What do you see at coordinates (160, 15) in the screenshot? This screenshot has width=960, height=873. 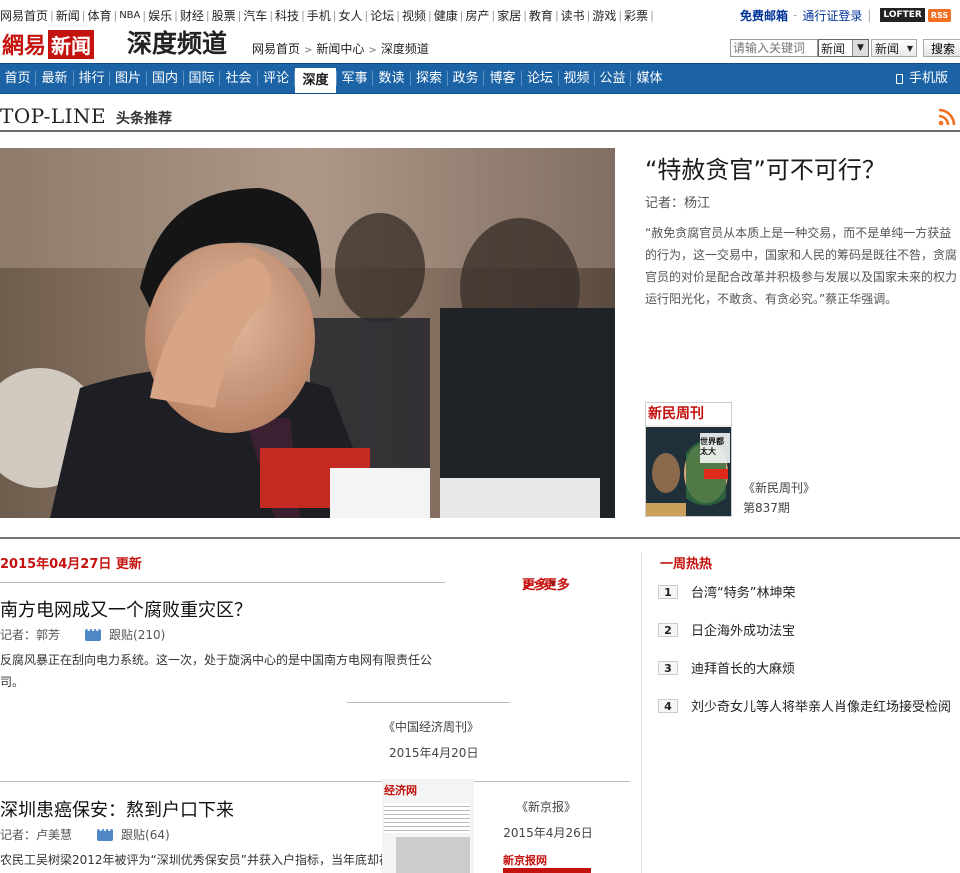 I see `portal-nav-item: 娱乐` at bounding box center [160, 15].